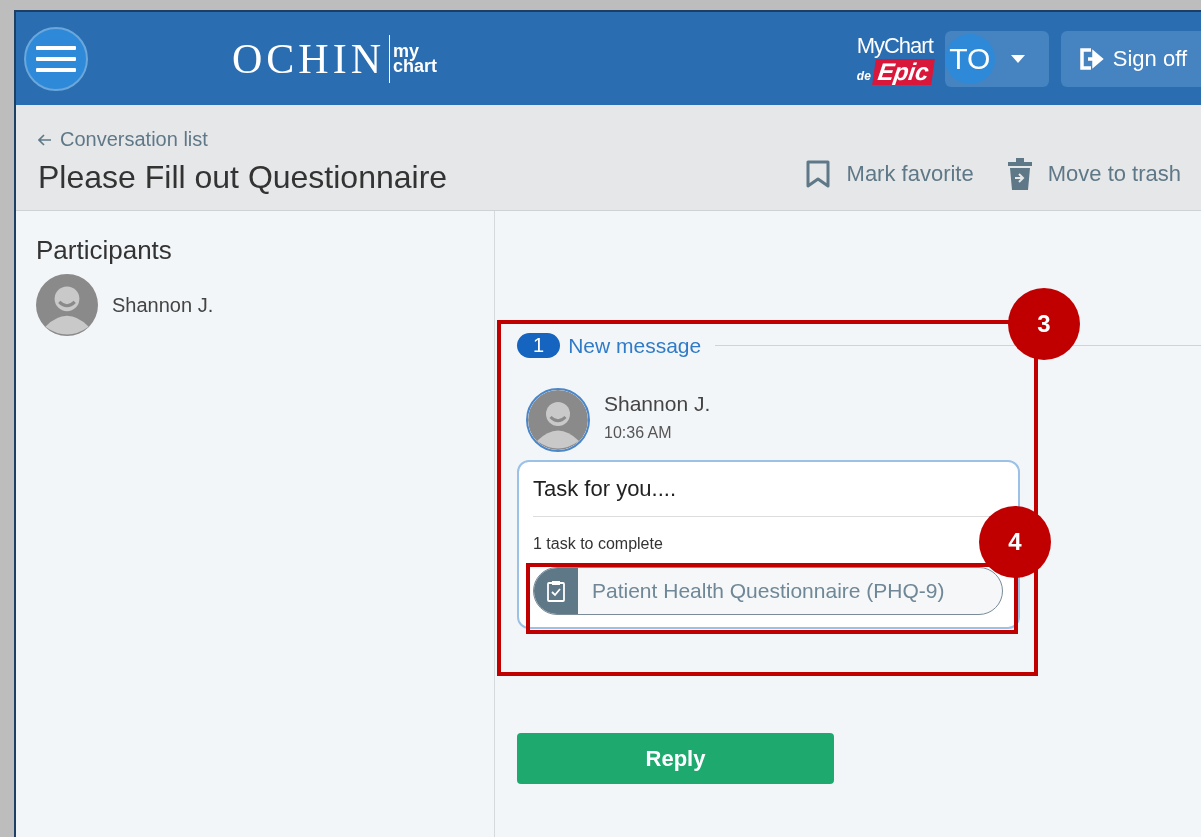  What do you see at coordinates (243, 139) in the screenshot?
I see `back-link: Conversation list` at bounding box center [243, 139].